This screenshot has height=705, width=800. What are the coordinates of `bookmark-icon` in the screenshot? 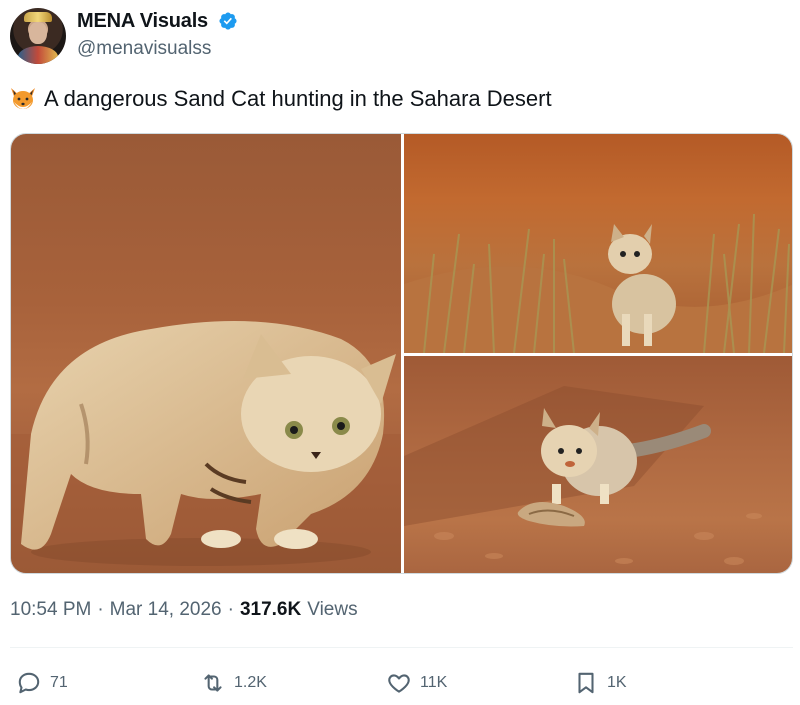 It's located at (586, 683).